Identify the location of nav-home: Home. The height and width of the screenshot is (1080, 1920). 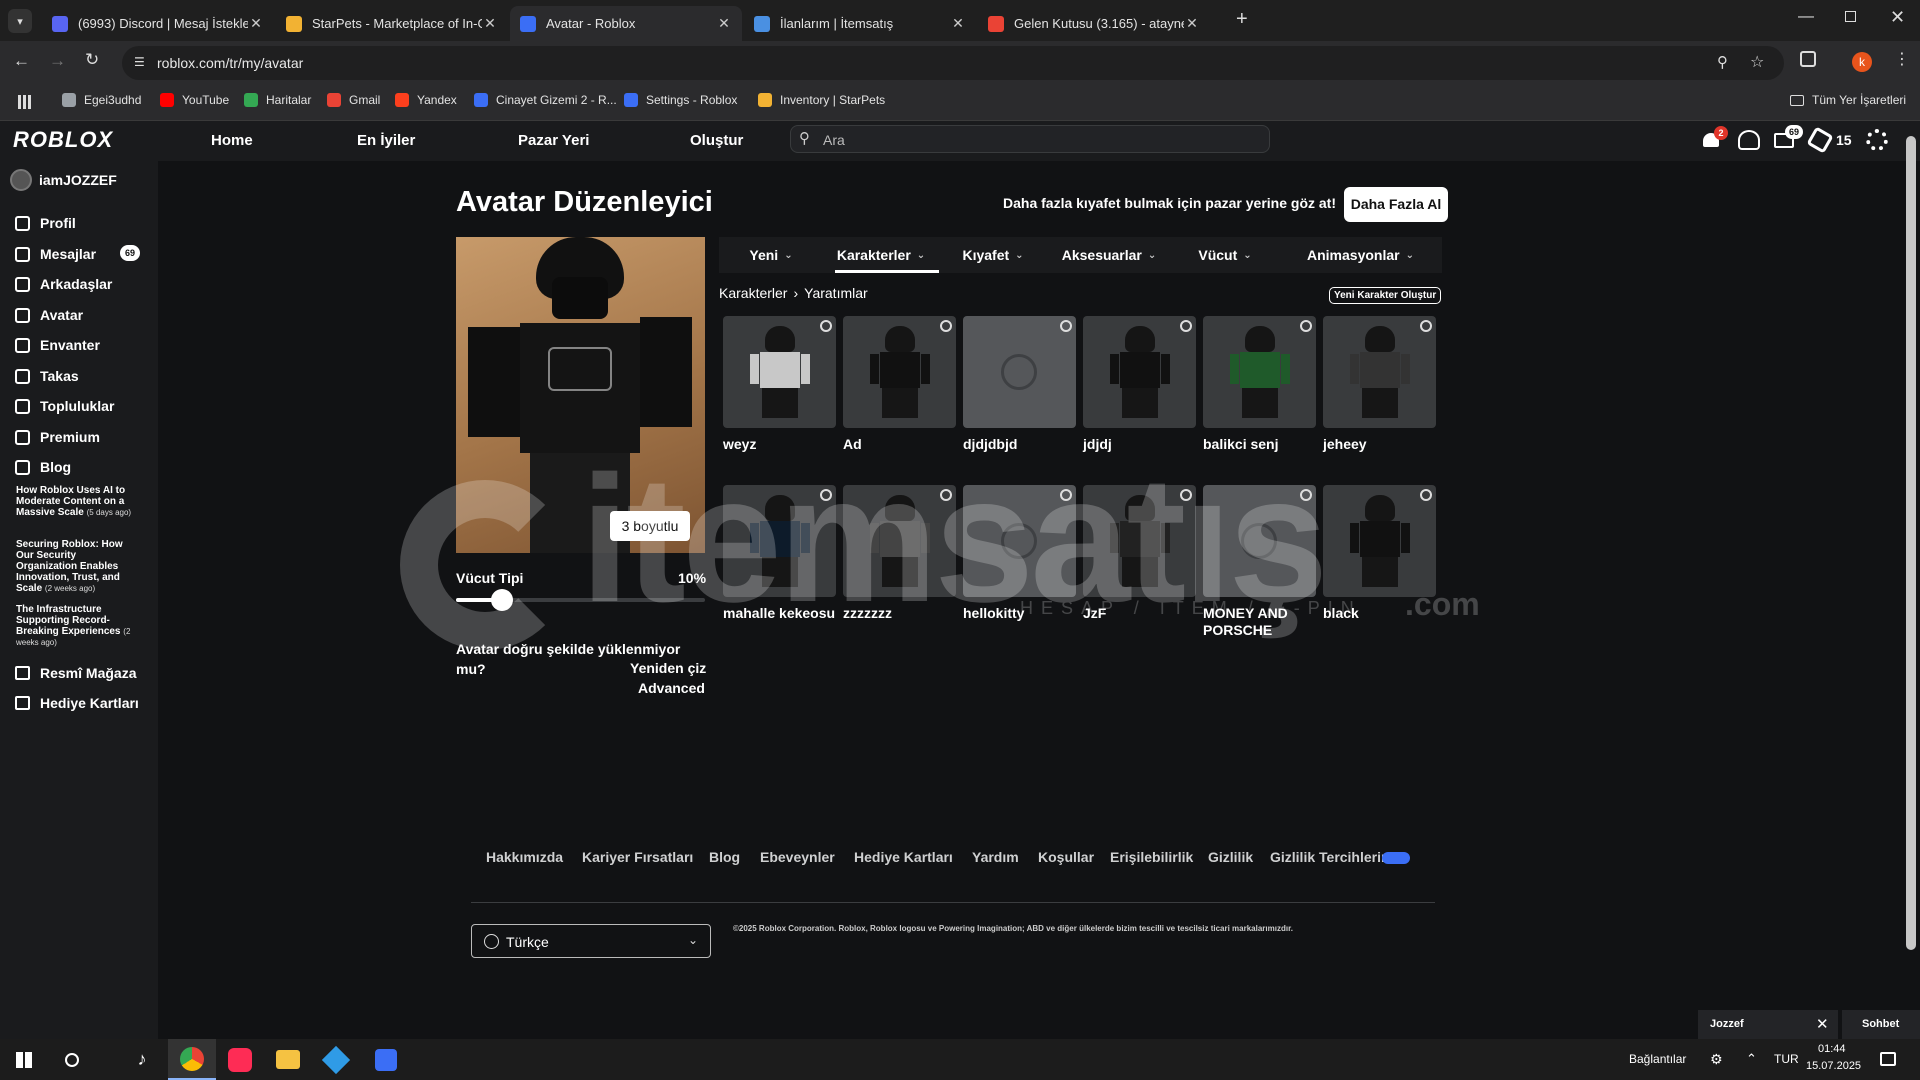
(232, 140).